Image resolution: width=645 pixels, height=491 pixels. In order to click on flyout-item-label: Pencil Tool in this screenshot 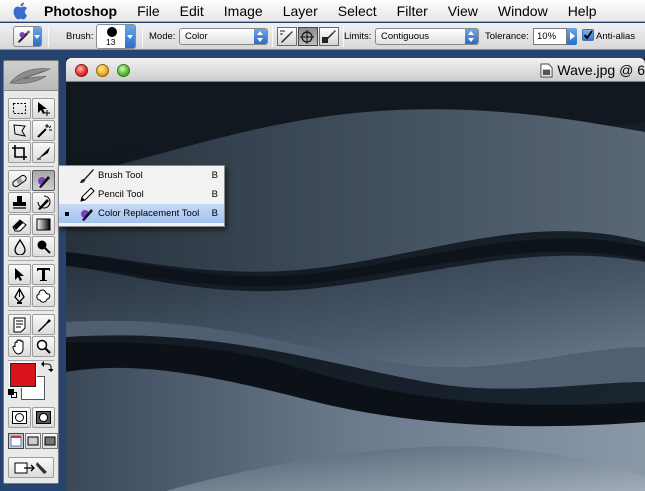, I will do `click(121, 194)`.